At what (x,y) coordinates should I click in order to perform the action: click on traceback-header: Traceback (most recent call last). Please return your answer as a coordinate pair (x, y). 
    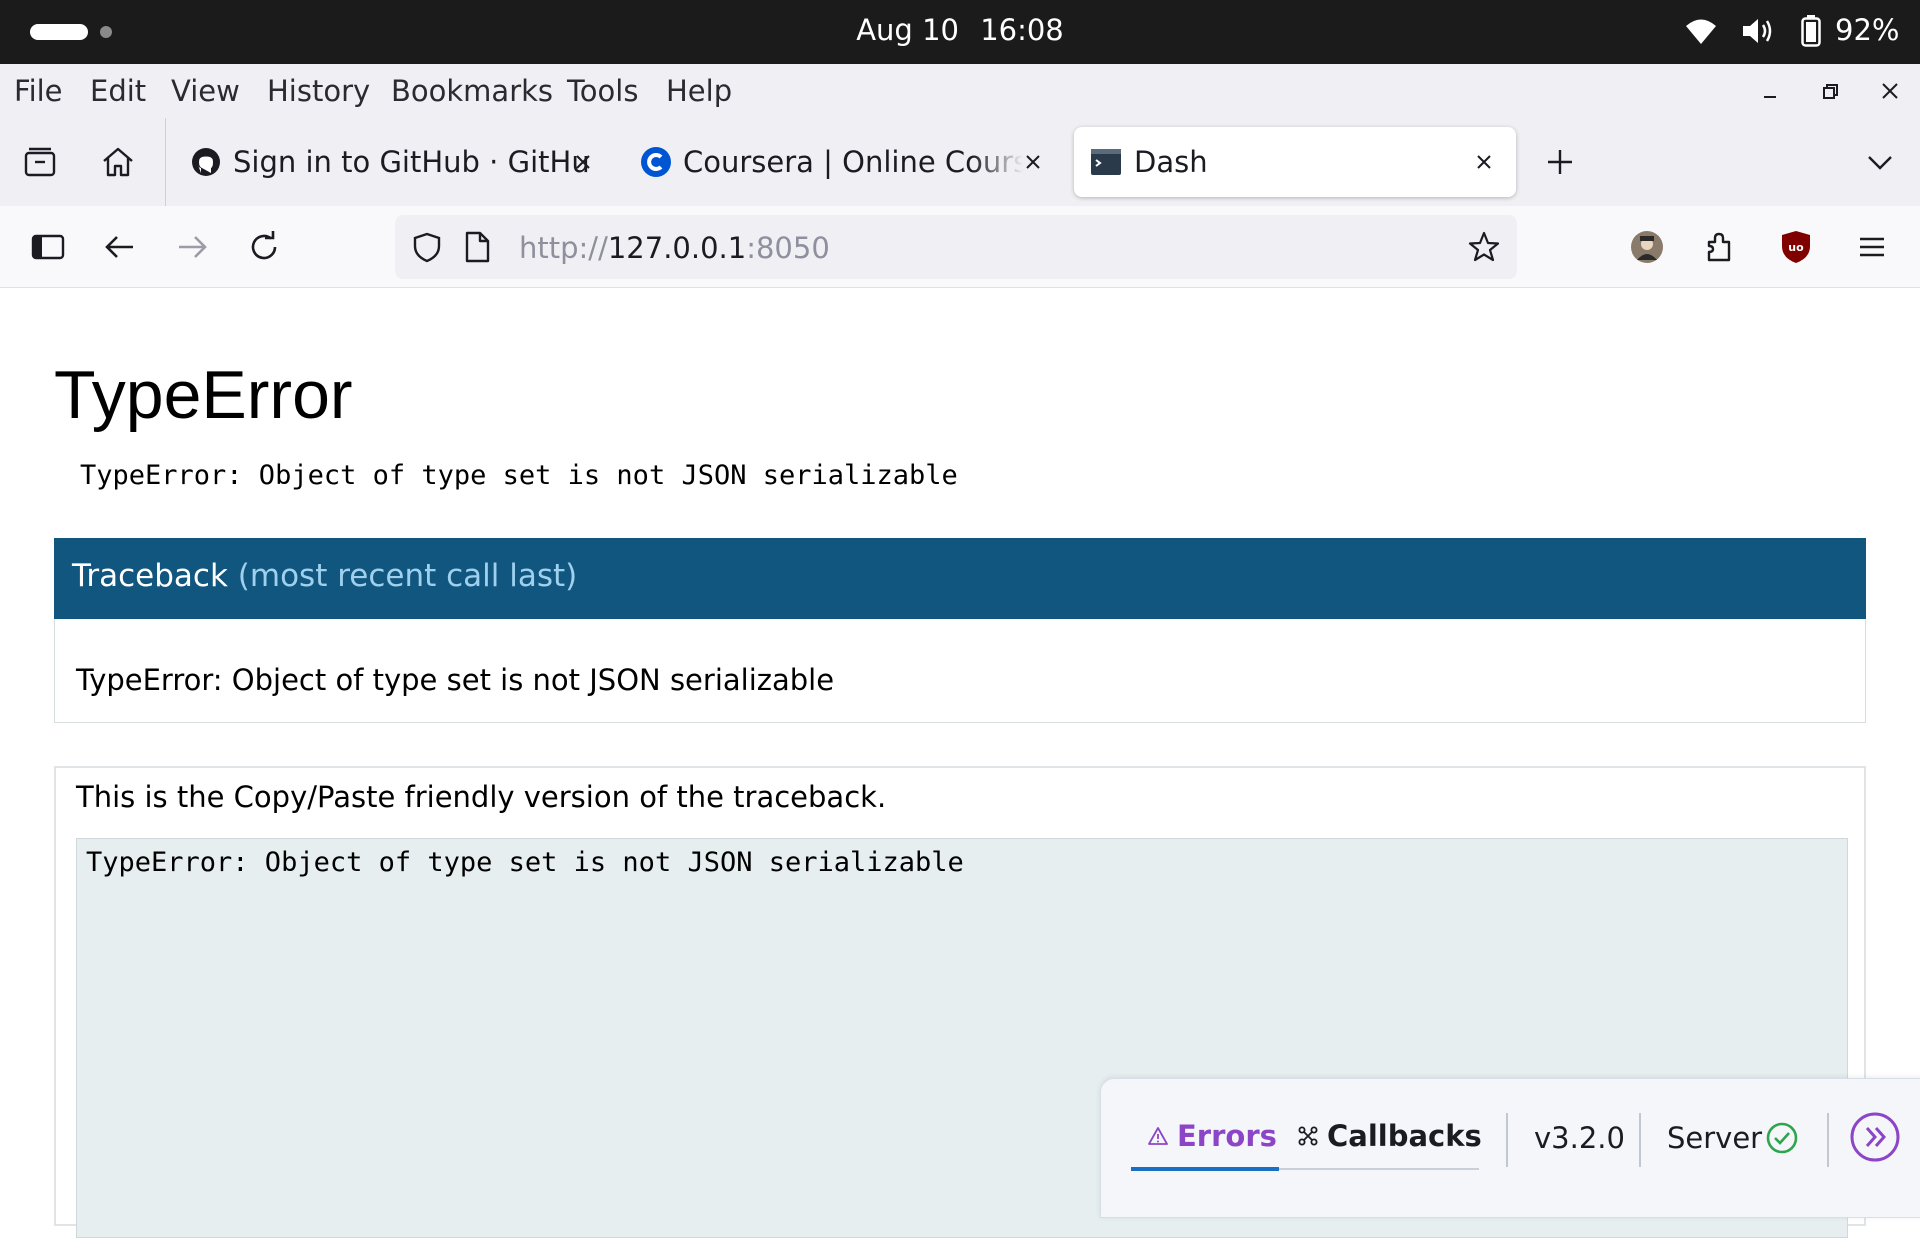
    Looking at the image, I should click on (960, 578).